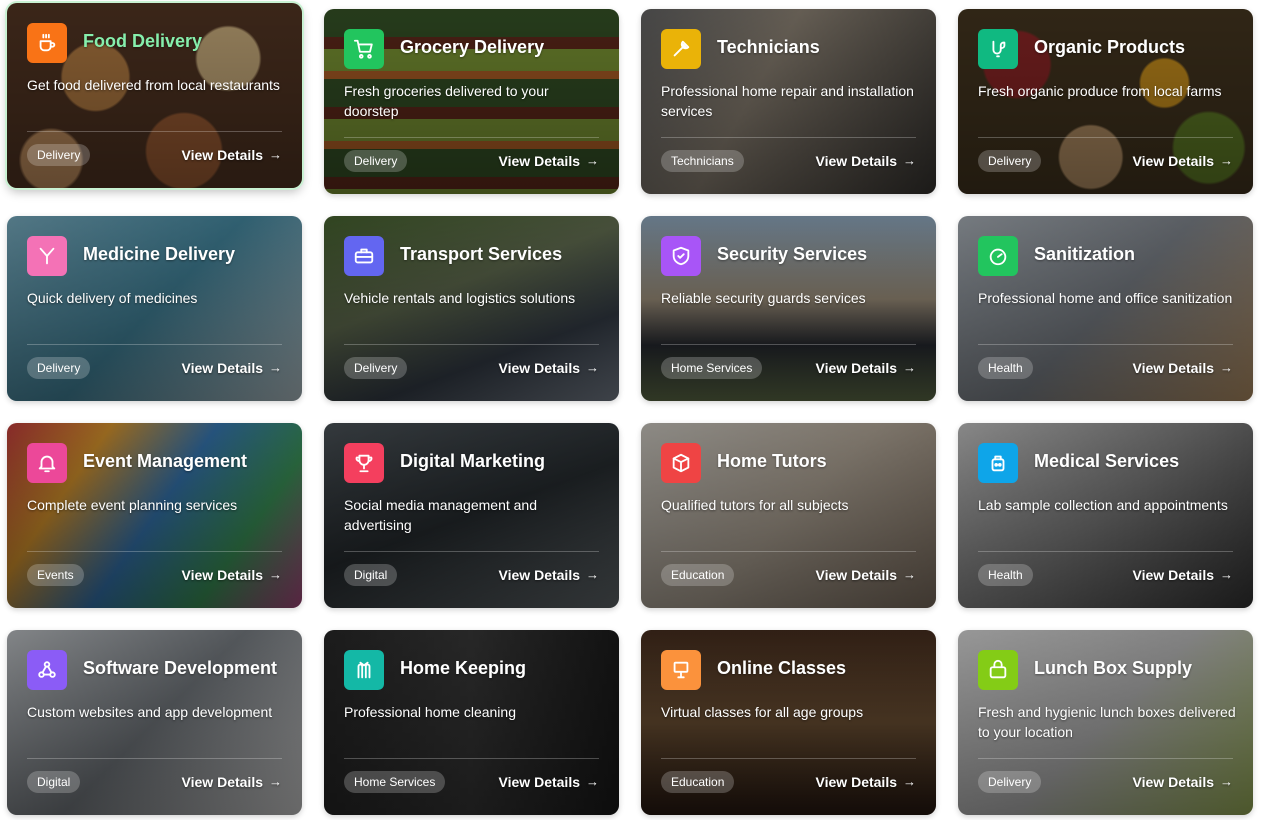 The image size is (1261, 820). Describe the element at coordinates (47, 463) in the screenshot. I see `bell-icon` at that location.